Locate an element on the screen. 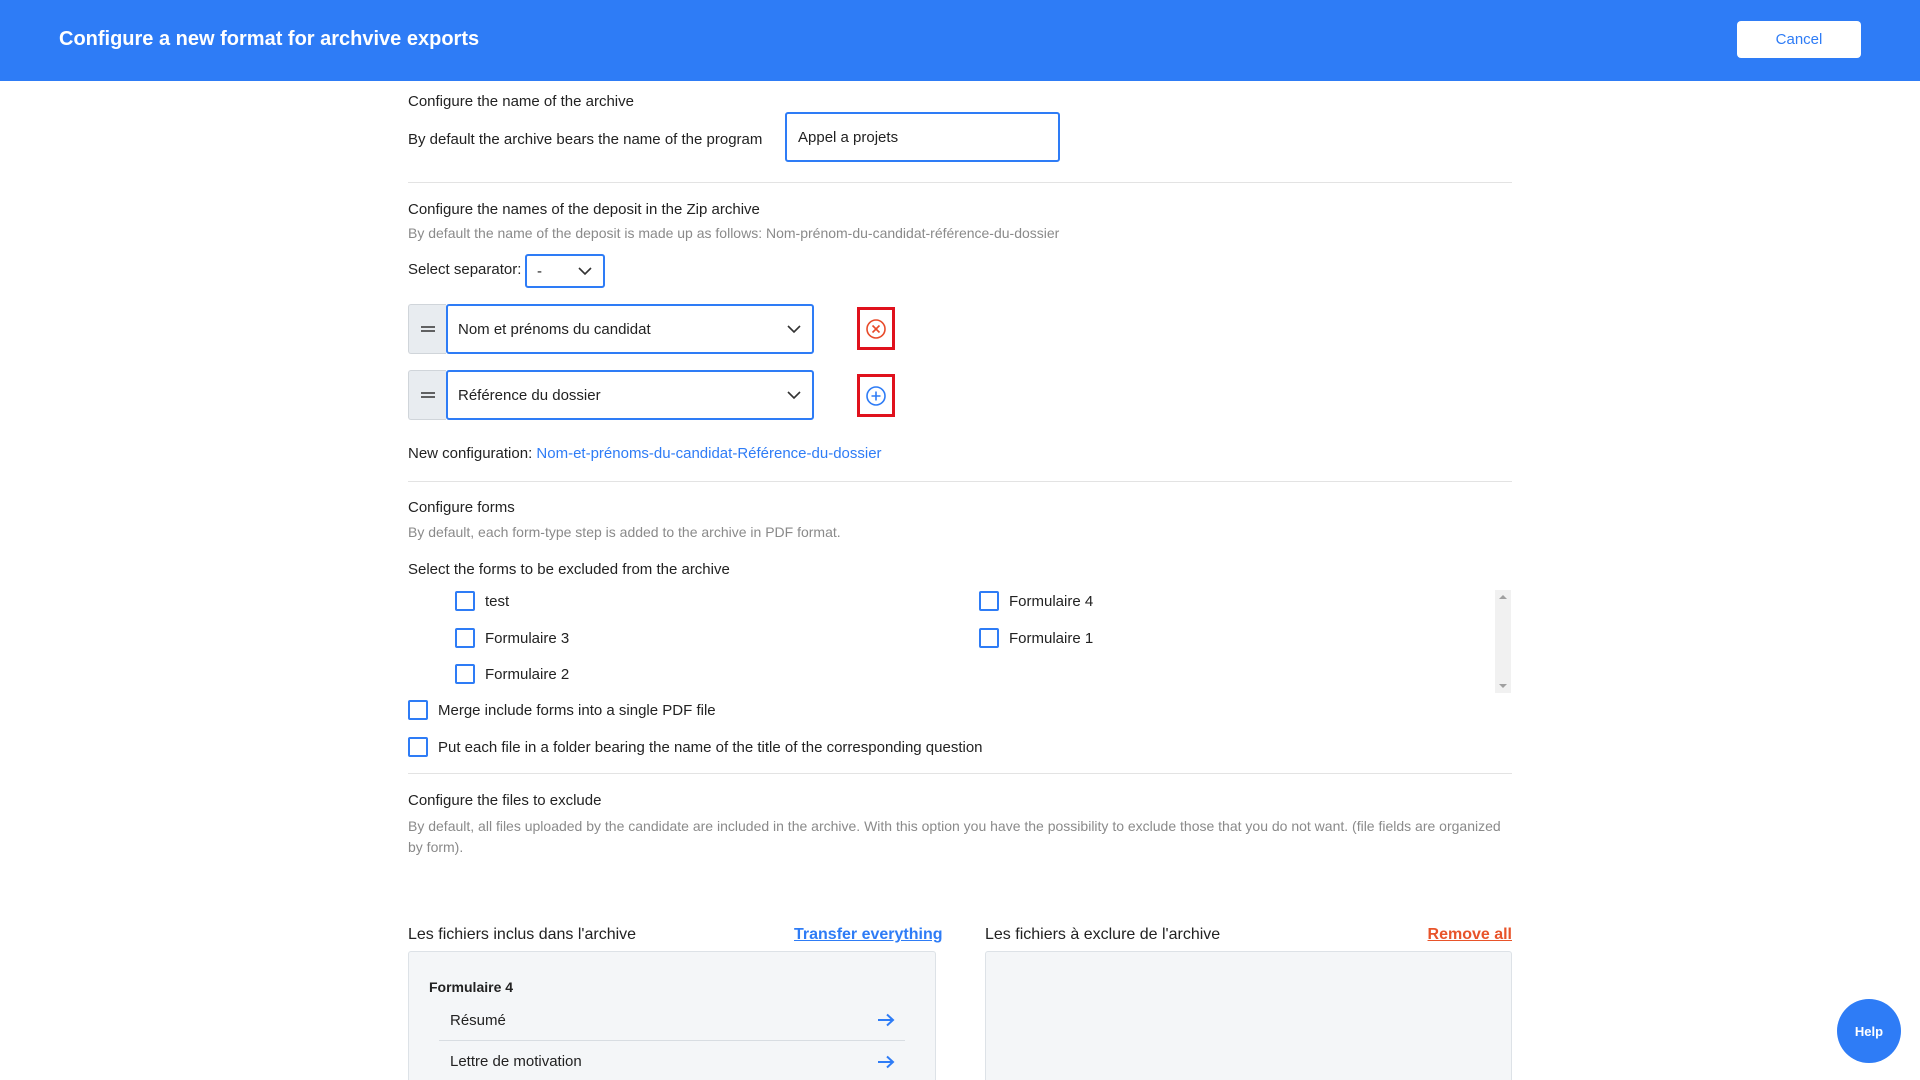  file-name: Lettre de motivation is located at coordinates (516, 1061).